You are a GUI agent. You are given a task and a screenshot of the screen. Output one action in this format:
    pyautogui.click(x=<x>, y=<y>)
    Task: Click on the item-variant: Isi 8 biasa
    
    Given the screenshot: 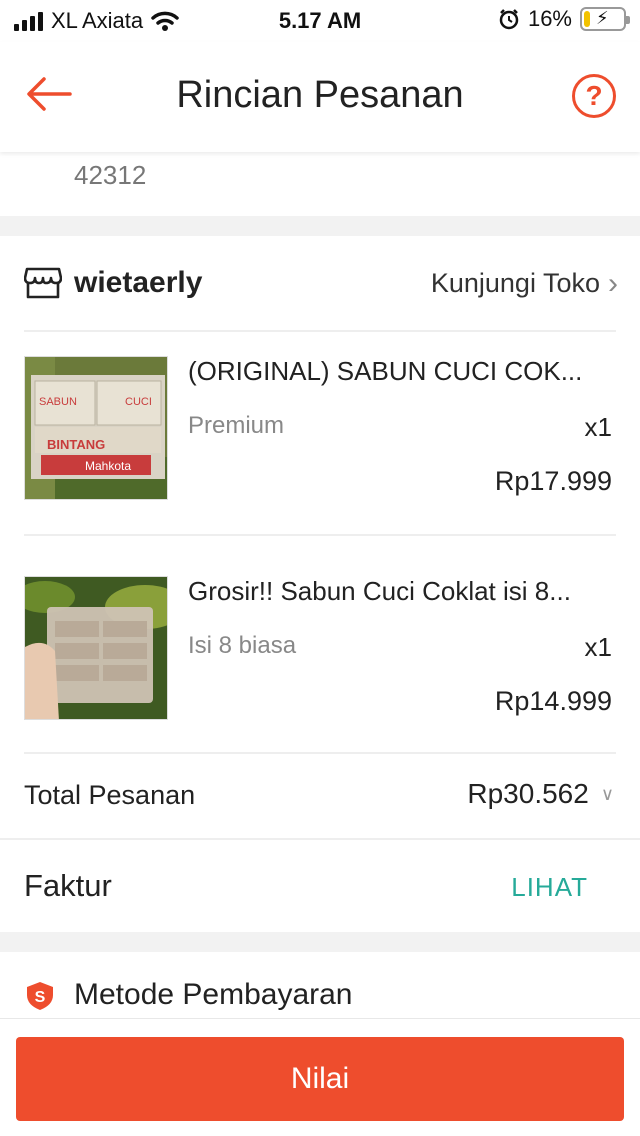 What is the action you would take?
    pyautogui.click(x=242, y=645)
    